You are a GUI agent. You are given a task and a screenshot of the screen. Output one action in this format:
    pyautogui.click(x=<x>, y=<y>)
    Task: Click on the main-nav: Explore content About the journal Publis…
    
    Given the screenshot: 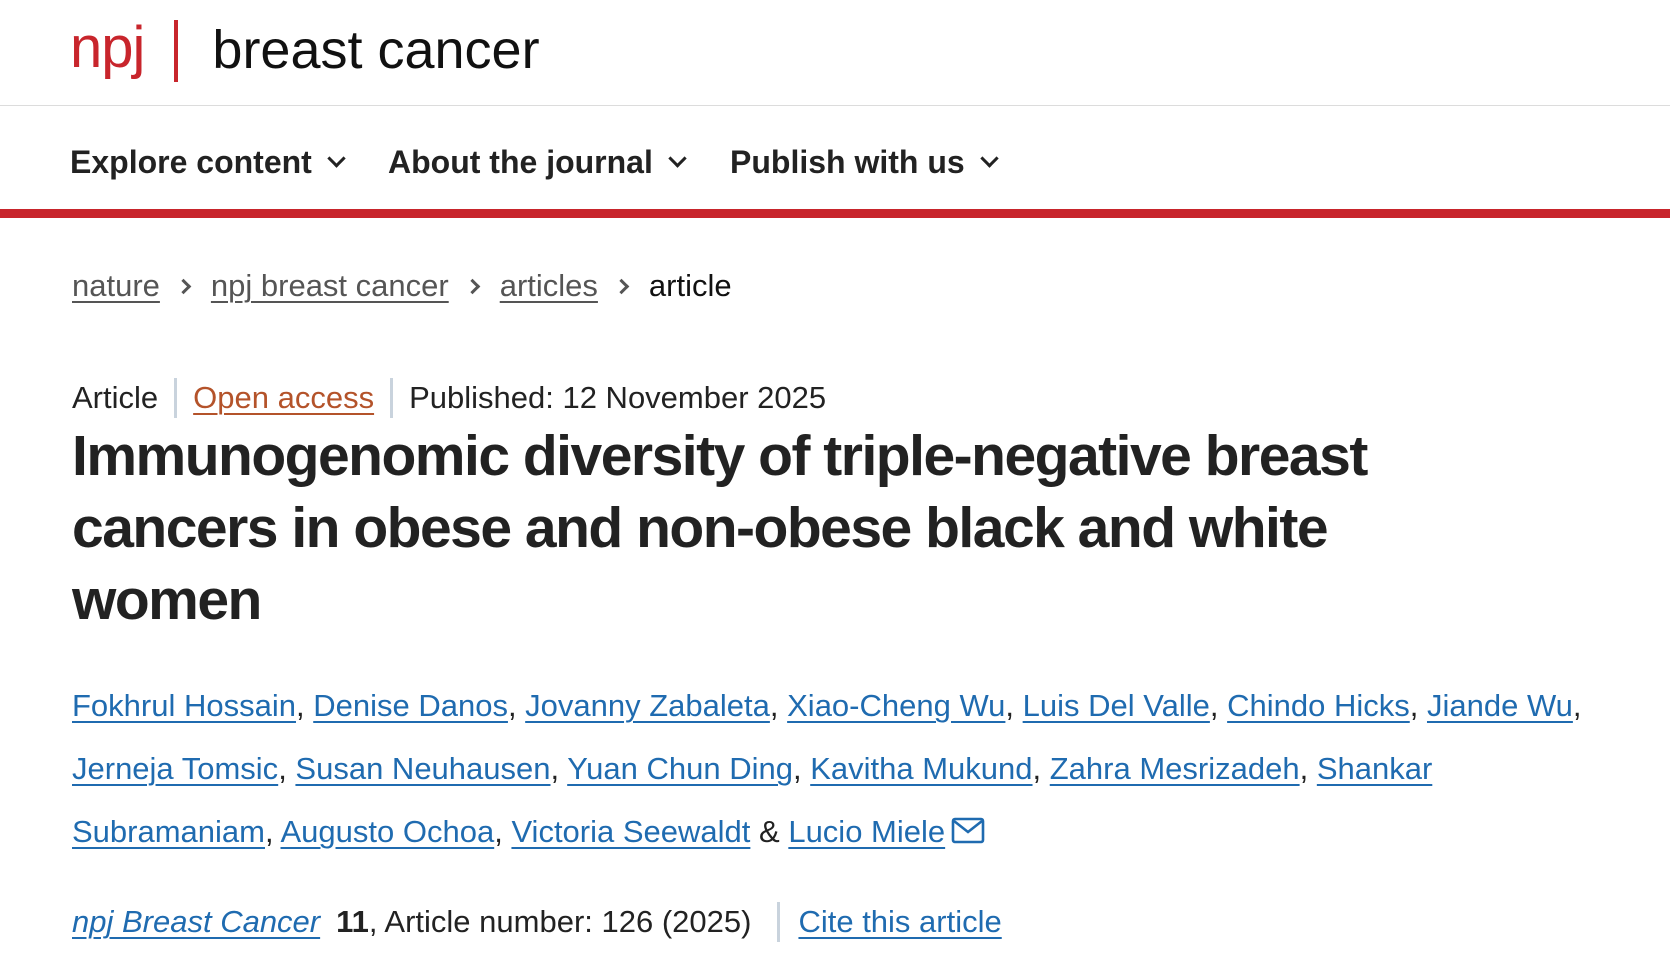 What is the action you would take?
    pyautogui.click(x=835, y=162)
    